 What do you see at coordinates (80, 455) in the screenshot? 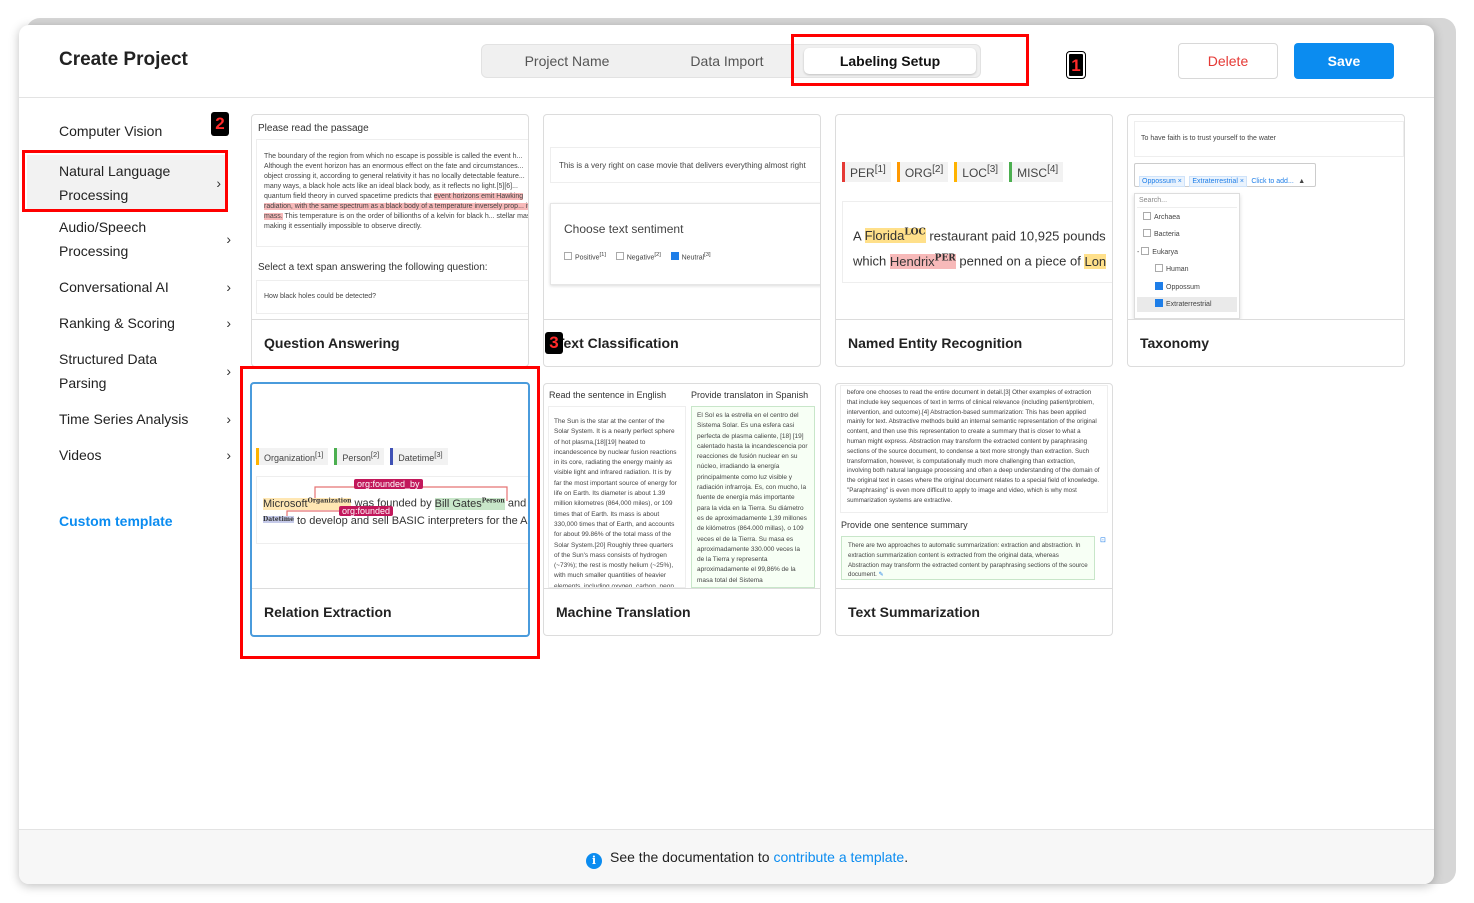
I see `sidebar-item-label: Videos` at bounding box center [80, 455].